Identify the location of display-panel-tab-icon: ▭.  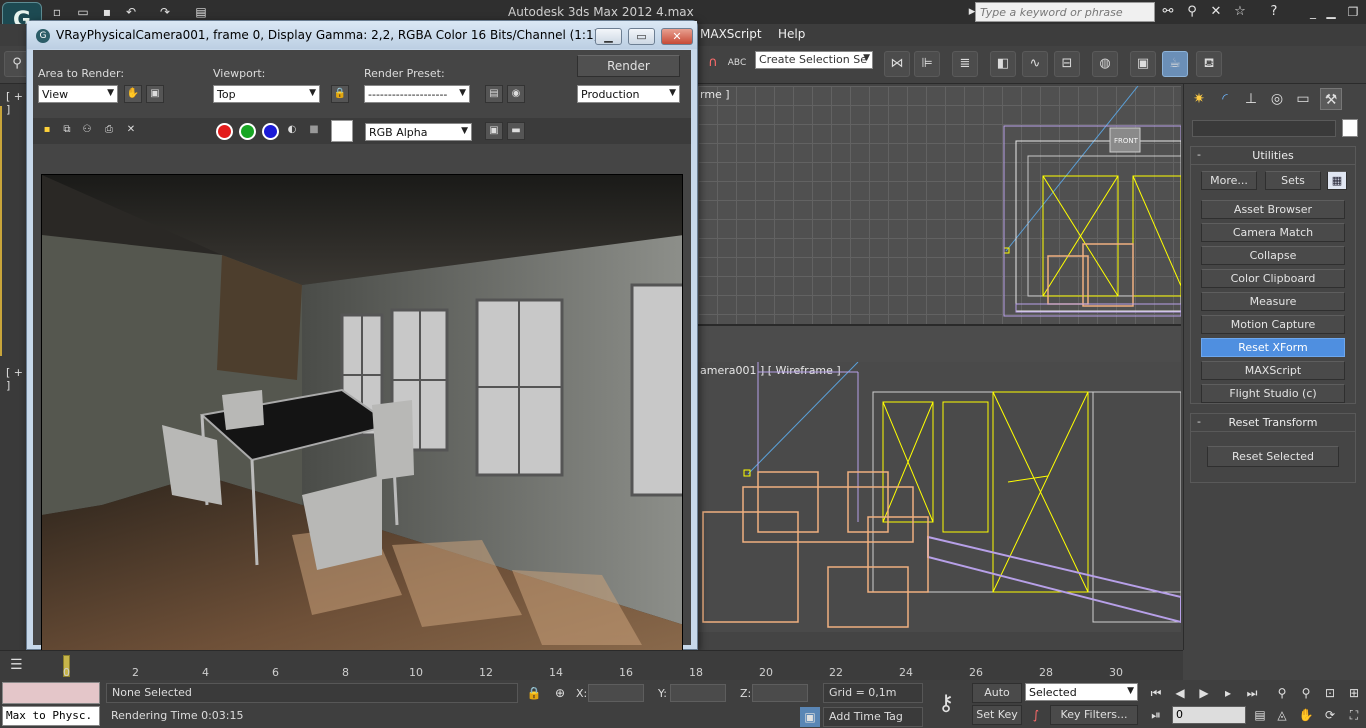
(1303, 99).